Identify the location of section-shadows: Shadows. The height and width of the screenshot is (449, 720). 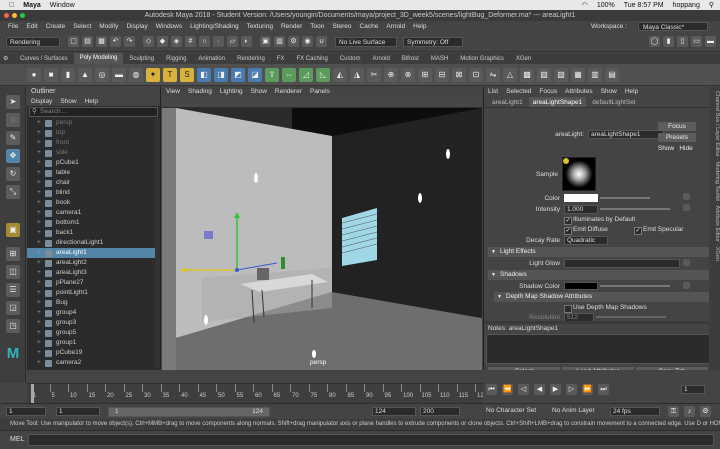
(599, 275).